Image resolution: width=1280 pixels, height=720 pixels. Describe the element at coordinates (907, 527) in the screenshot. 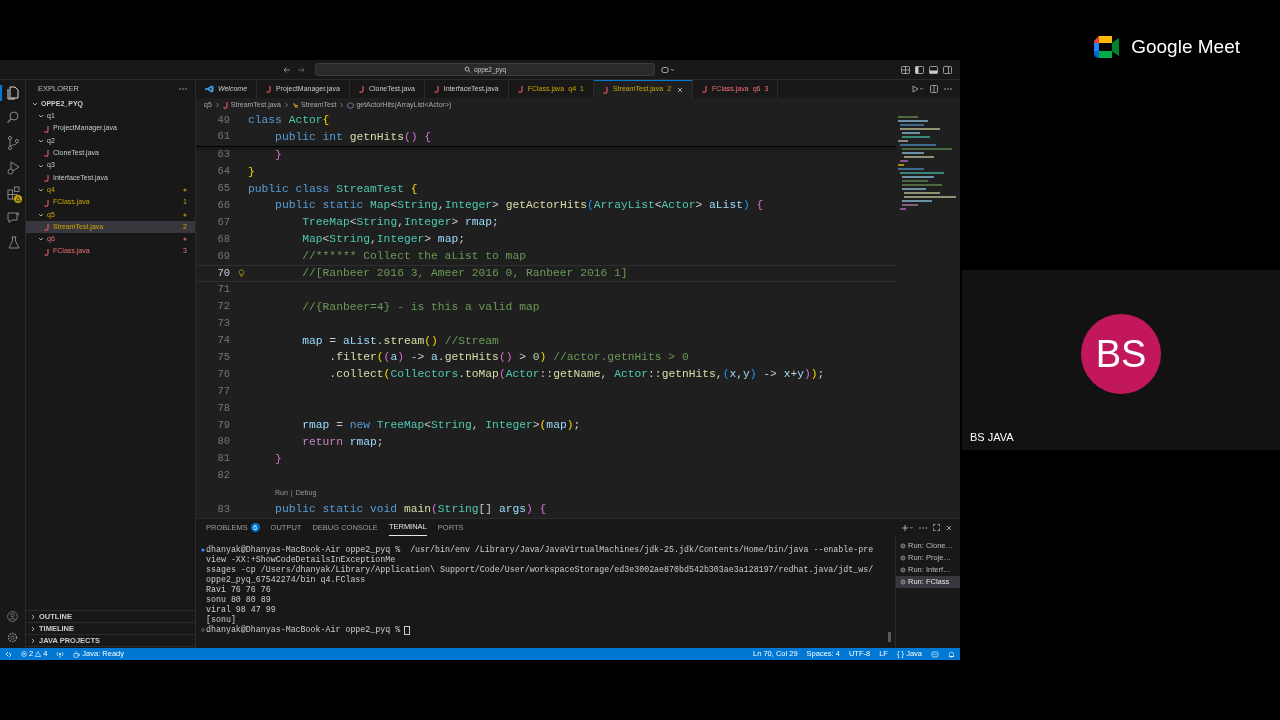

I see `add-icon` at that location.